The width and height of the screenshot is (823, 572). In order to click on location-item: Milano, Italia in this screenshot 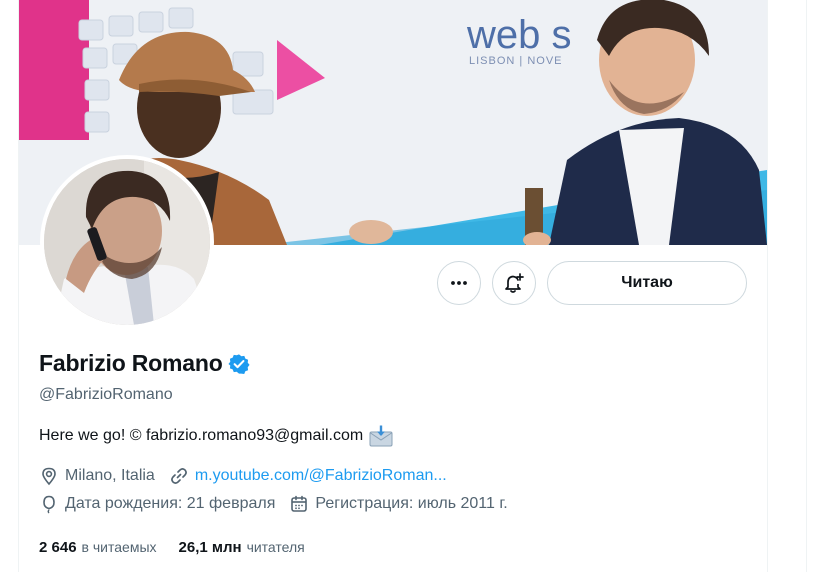, I will do `click(97, 476)`.